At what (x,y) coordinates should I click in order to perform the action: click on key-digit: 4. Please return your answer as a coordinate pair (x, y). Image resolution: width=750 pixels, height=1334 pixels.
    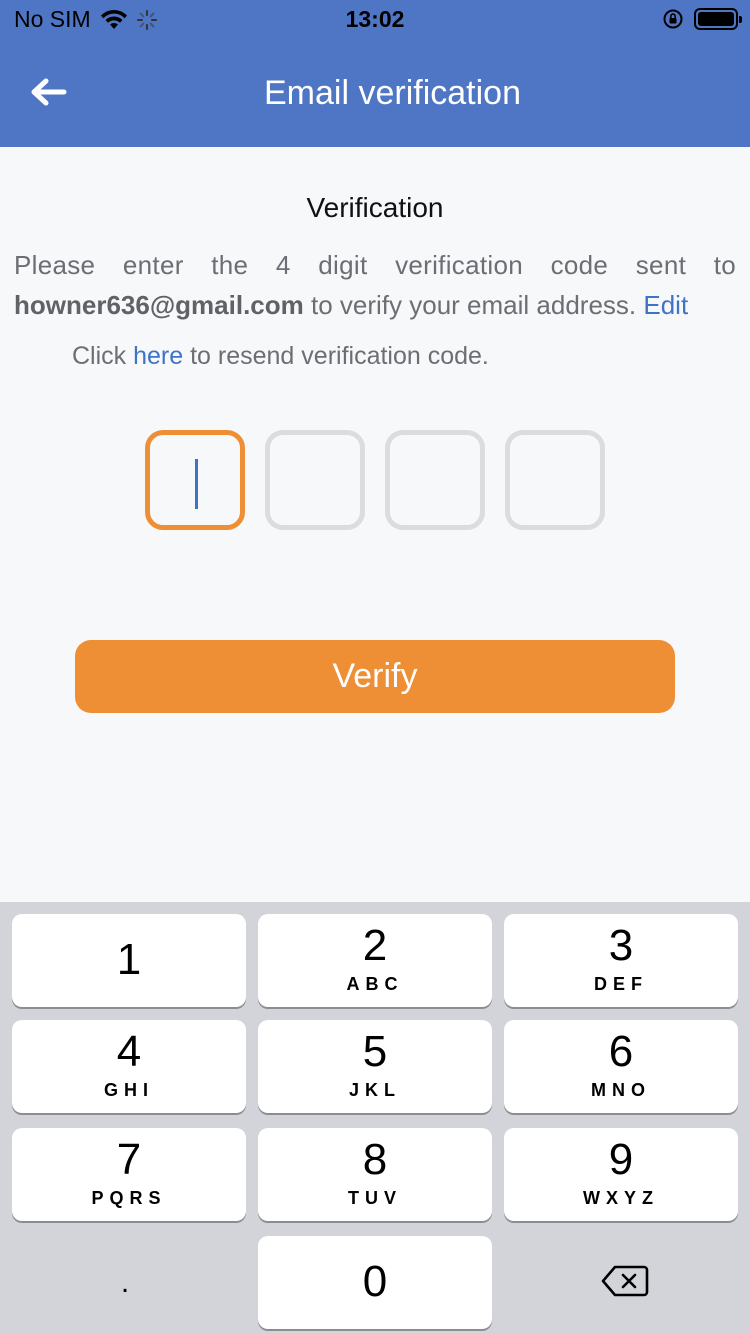
    Looking at the image, I should click on (129, 1051).